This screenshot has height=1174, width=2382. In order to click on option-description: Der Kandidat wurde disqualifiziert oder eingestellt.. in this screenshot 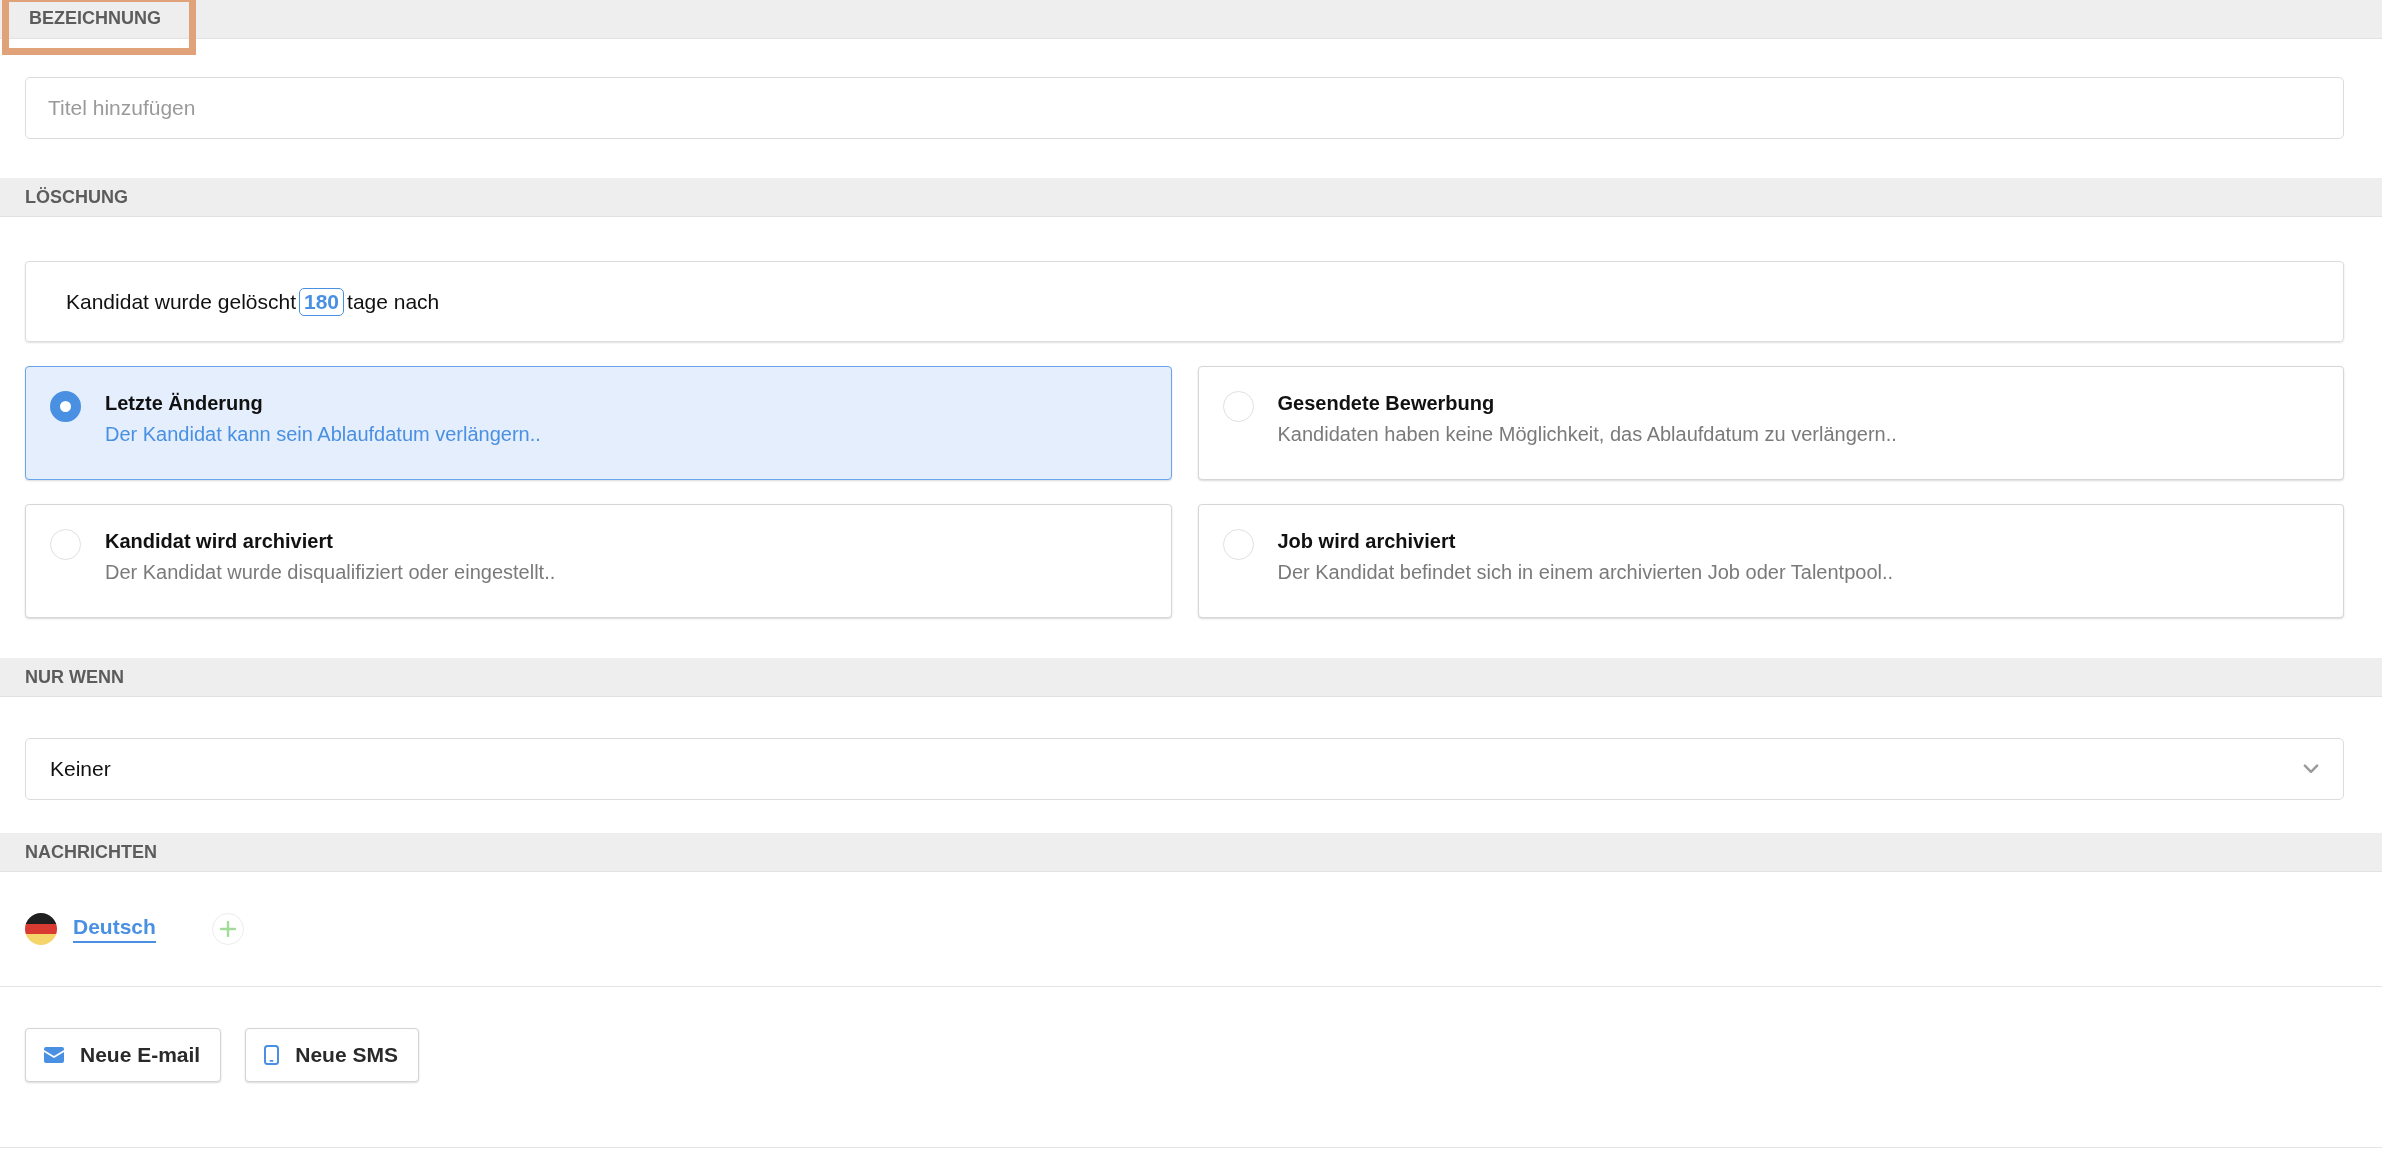, I will do `click(330, 572)`.